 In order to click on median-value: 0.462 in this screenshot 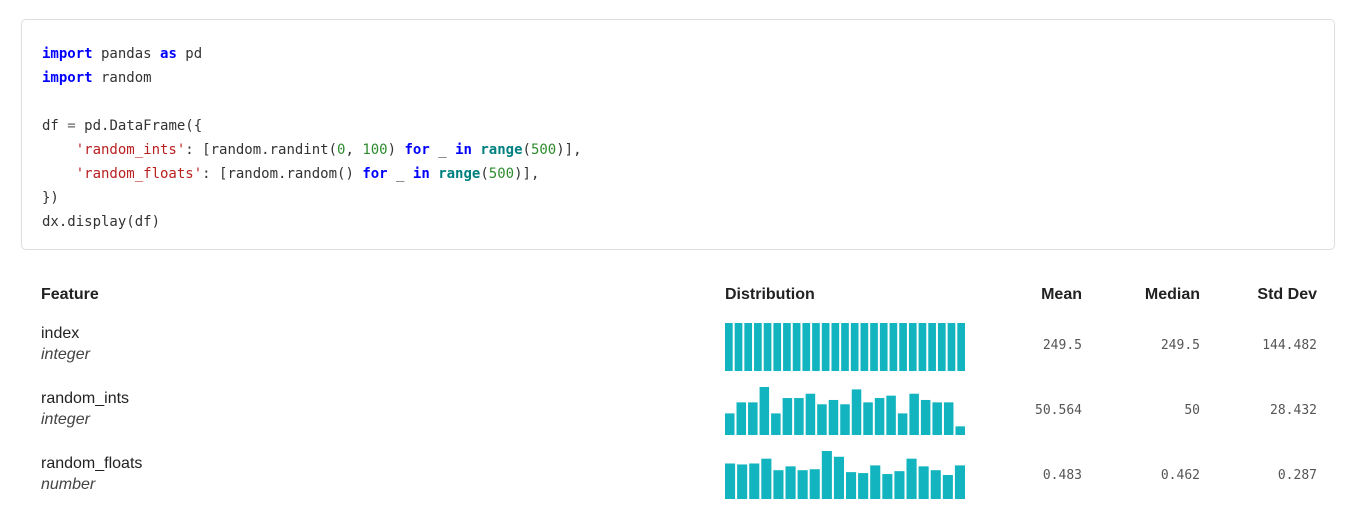, I will do `click(1180, 475)`.